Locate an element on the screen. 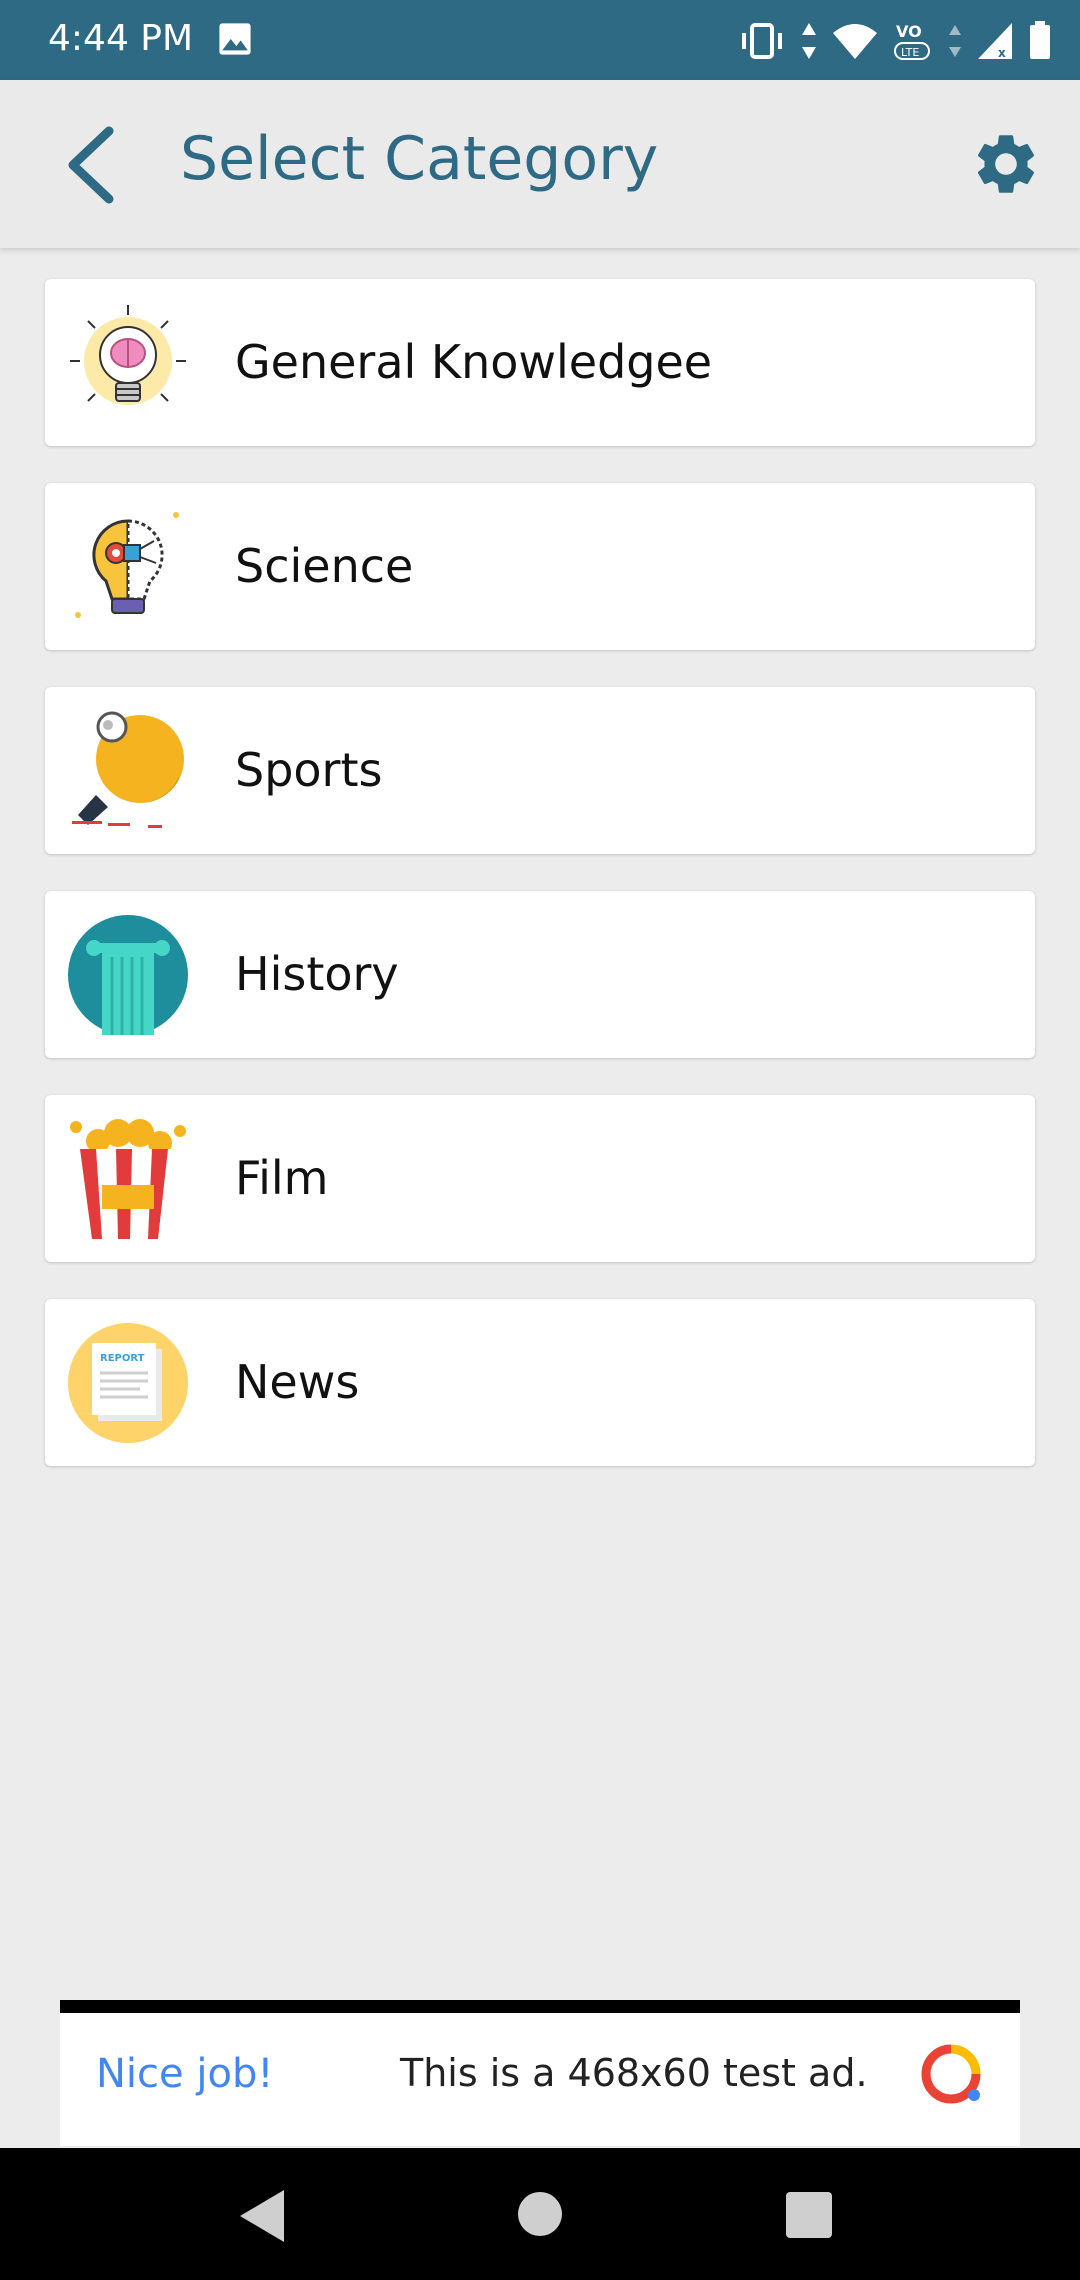 This screenshot has height=2280, width=1080. image-icon is located at coordinates (235, 39).